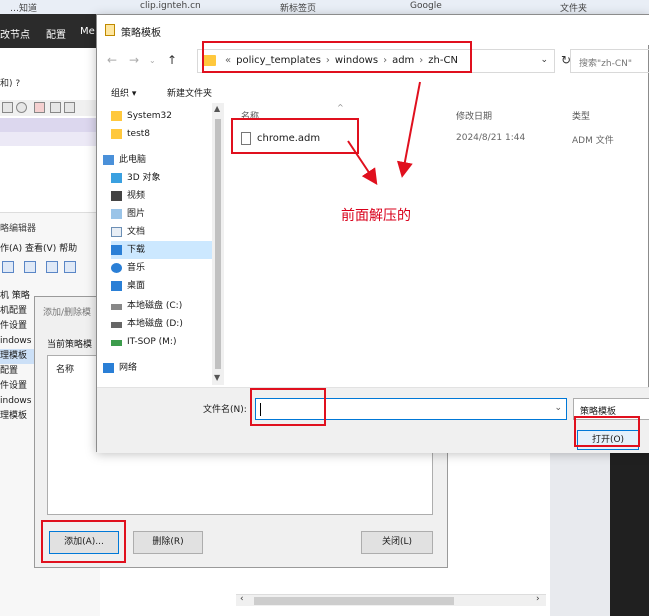  I want to click on computer-icon, so click(108, 160).